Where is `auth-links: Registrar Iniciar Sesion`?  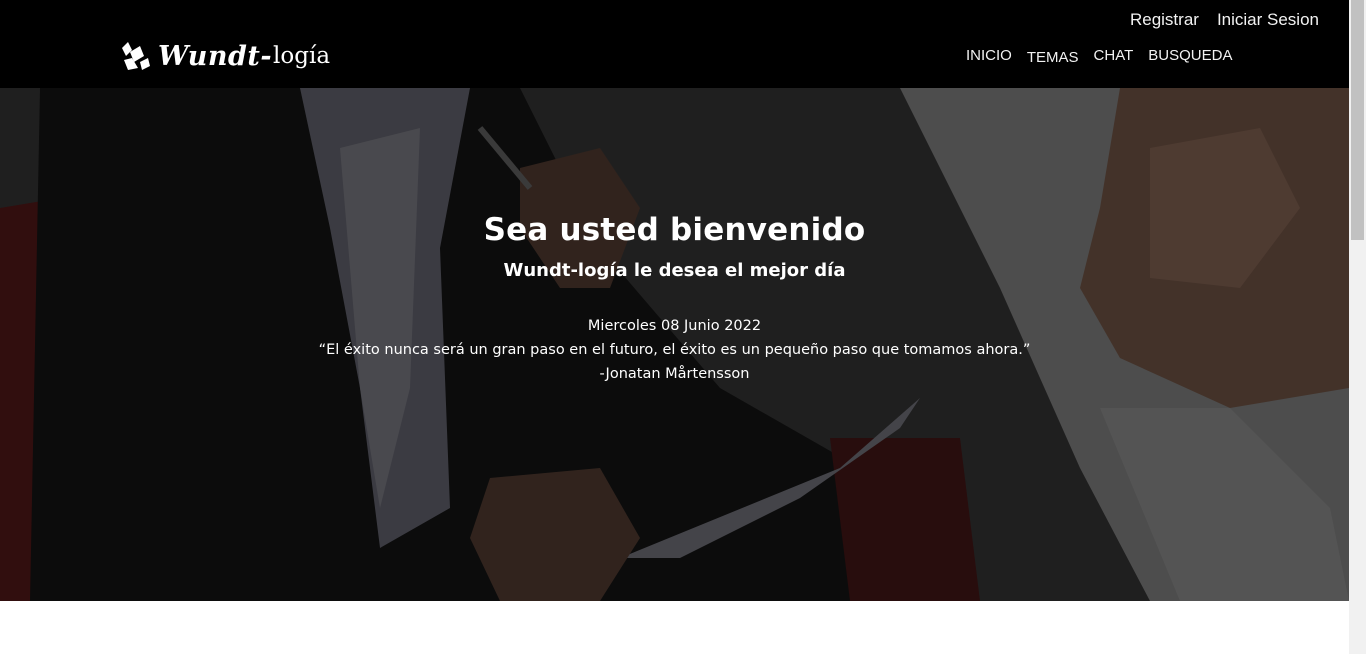 auth-links: Registrar Iniciar Sesion is located at coordinates (1224, 20).